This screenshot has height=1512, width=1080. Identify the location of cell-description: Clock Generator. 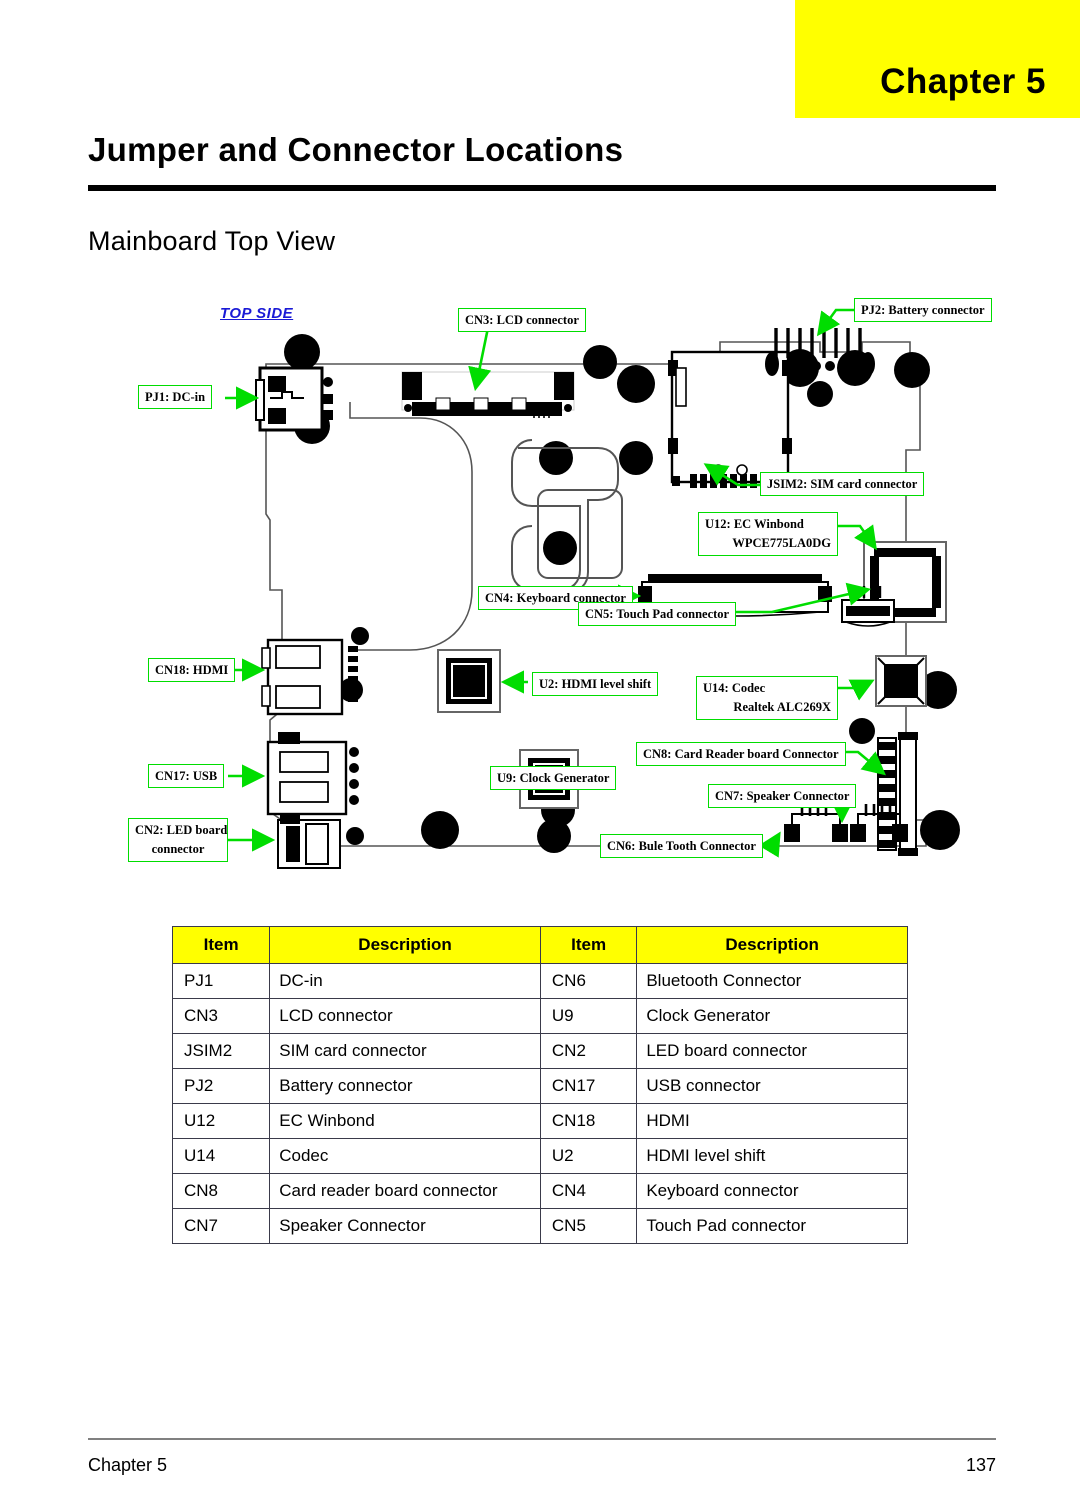
(772, 1016).